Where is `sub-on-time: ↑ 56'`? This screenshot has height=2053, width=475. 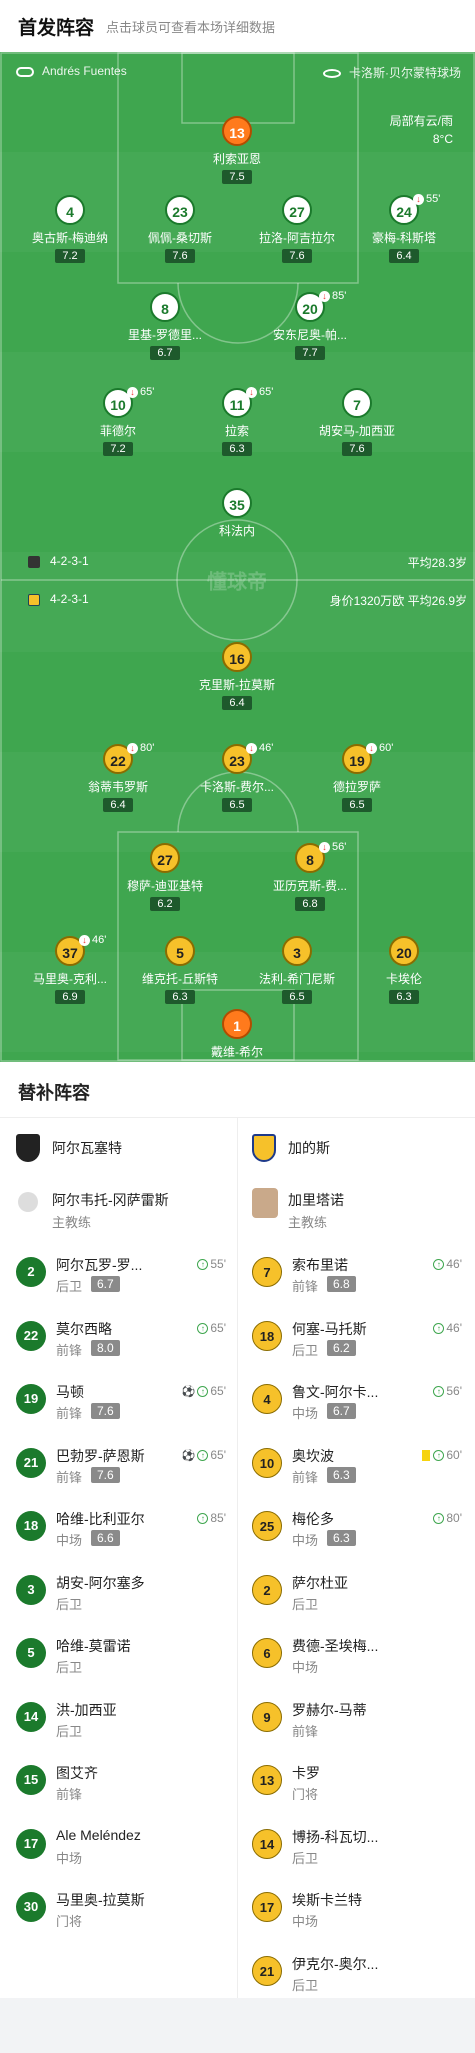
sub-on-time: ↑ 56' is located at coordinates (447, 1391).